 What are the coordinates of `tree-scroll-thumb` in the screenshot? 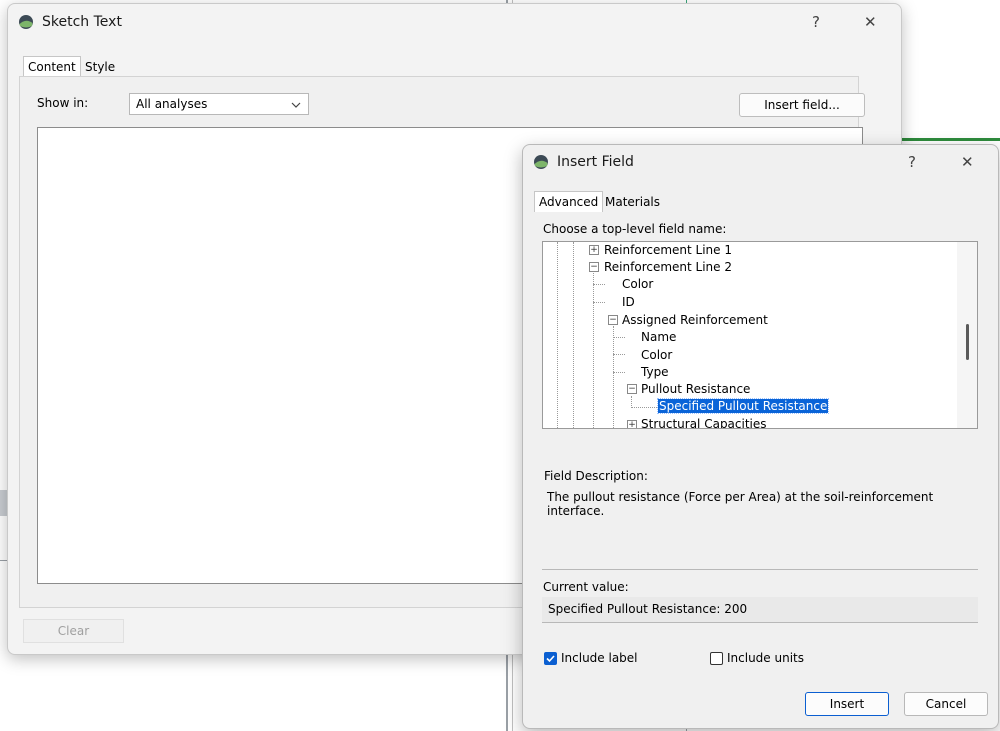 It's located at (967, 342).